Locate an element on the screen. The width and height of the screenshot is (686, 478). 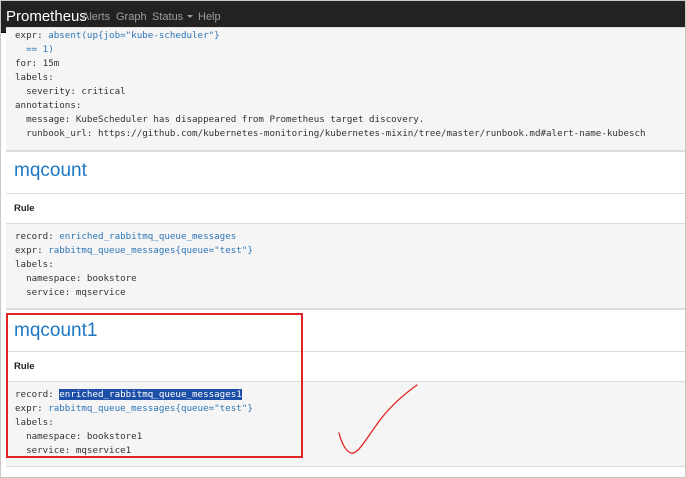
rule-group-header: mqcount1 is located at coordinates (345, 330).